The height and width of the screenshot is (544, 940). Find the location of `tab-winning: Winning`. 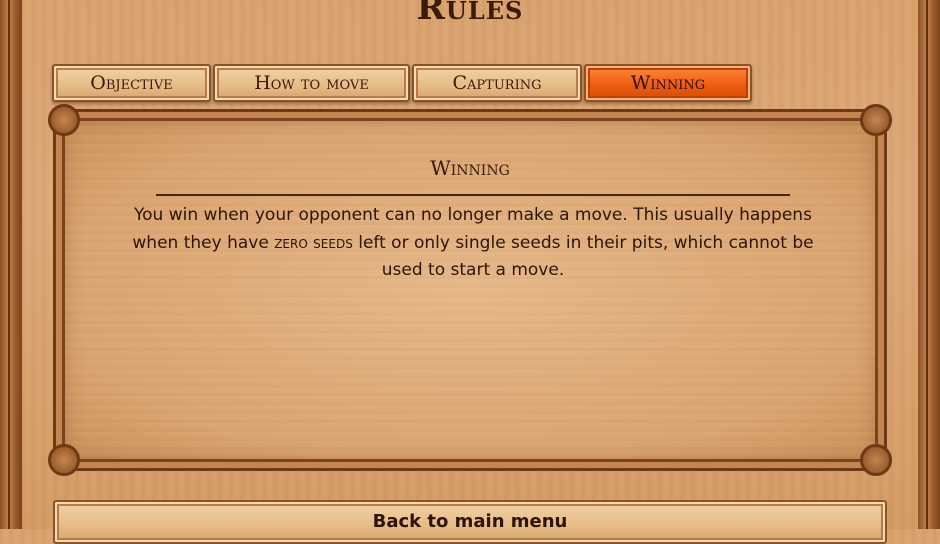

tab-winning: Winning is located at coordinates (668, 83).